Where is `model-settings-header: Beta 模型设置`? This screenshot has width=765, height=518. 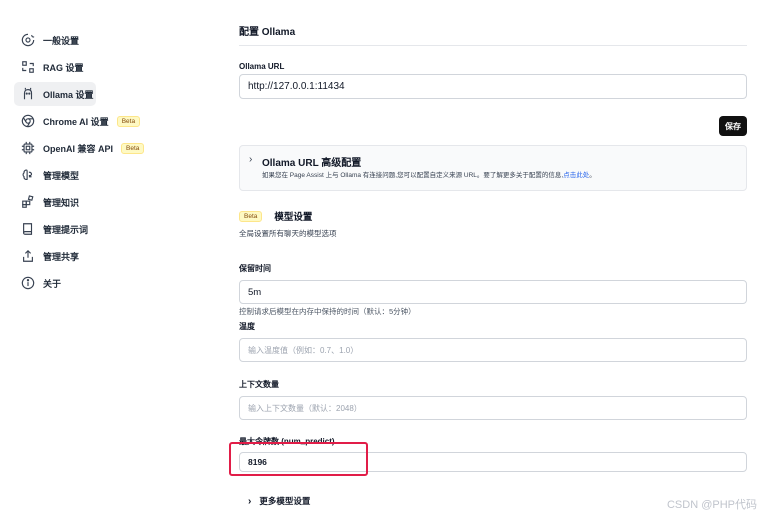
model-settings-header: Beta 模型设置 is located at coordinates (275, 216).